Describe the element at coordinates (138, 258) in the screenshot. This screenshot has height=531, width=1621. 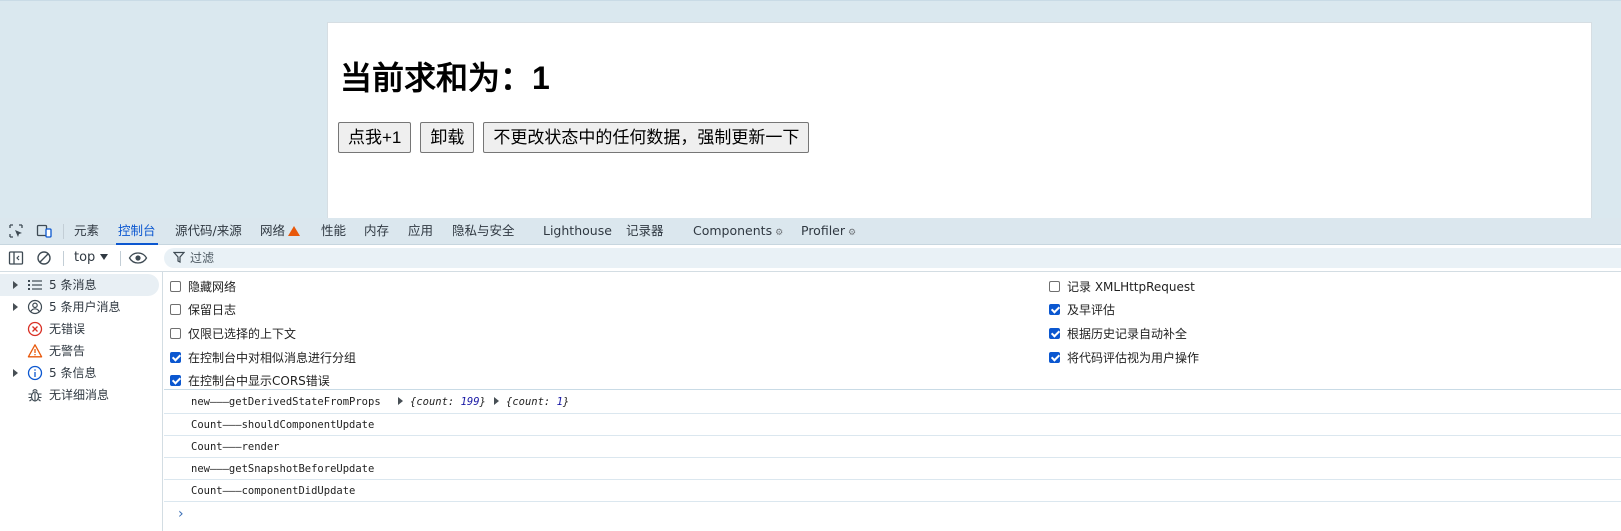
I see `eye-icon` at that location.